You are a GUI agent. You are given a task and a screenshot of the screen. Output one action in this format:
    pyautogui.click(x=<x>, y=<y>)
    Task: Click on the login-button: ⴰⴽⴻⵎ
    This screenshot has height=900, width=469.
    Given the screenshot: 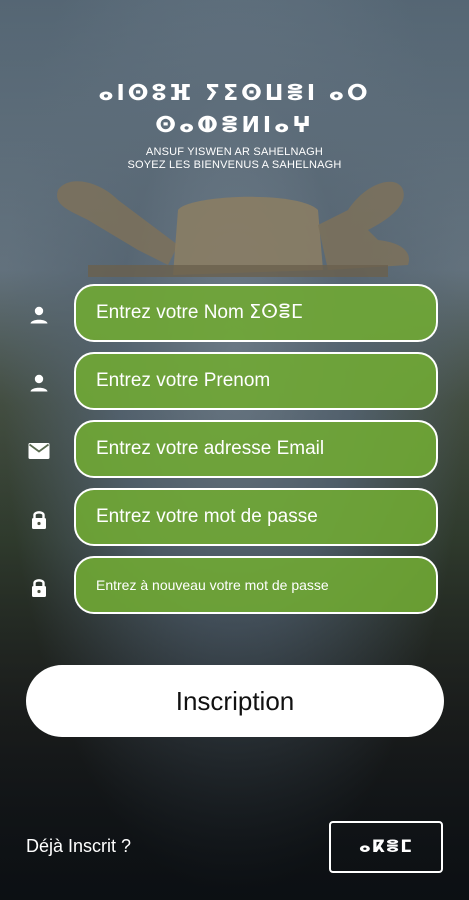 What is the action you would take?
    pyautogui.click(x=386, y=847)
    